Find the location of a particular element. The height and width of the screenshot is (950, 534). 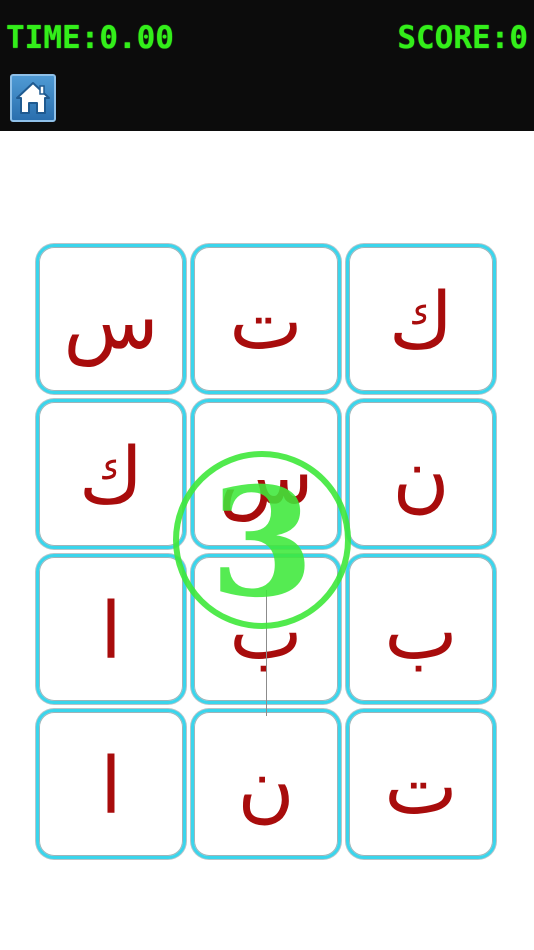

tile-letter: ب is located at coordinates (421, 632).